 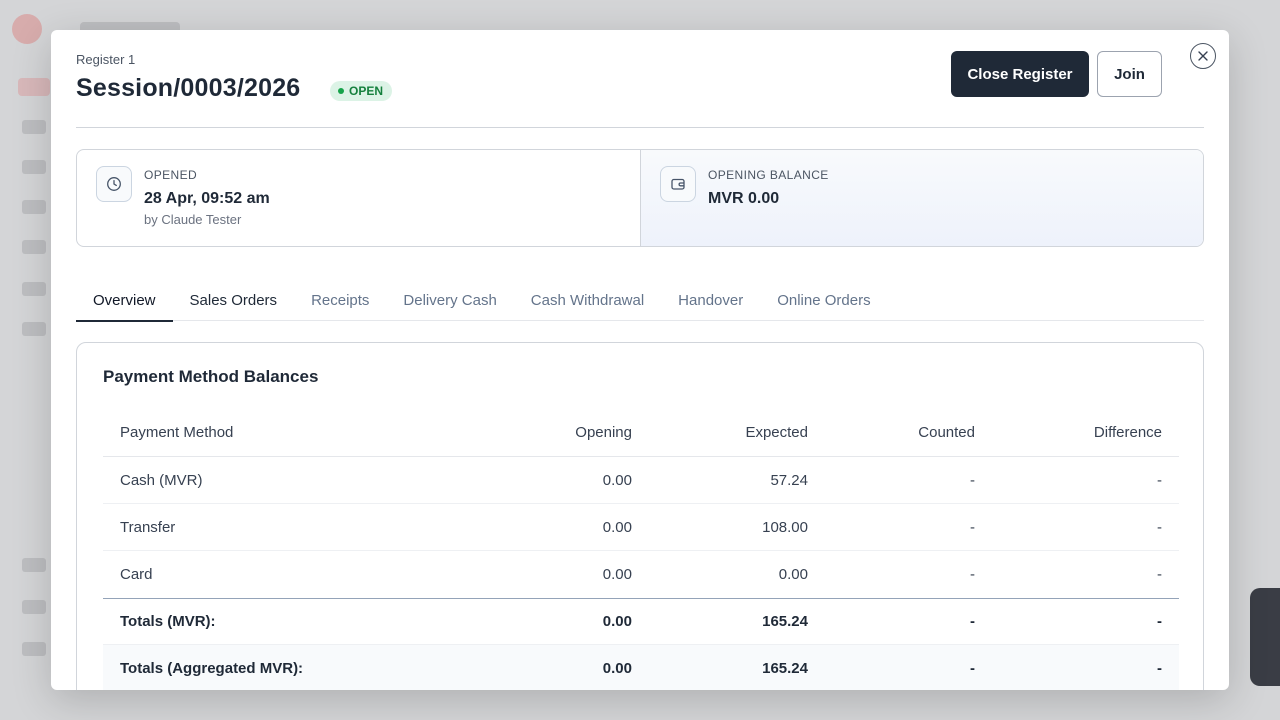 What do you see at coordinates (823, 300) in the screenshot?
I see `tab-online-orders: Online Orders` at bounding box center [823, 300].